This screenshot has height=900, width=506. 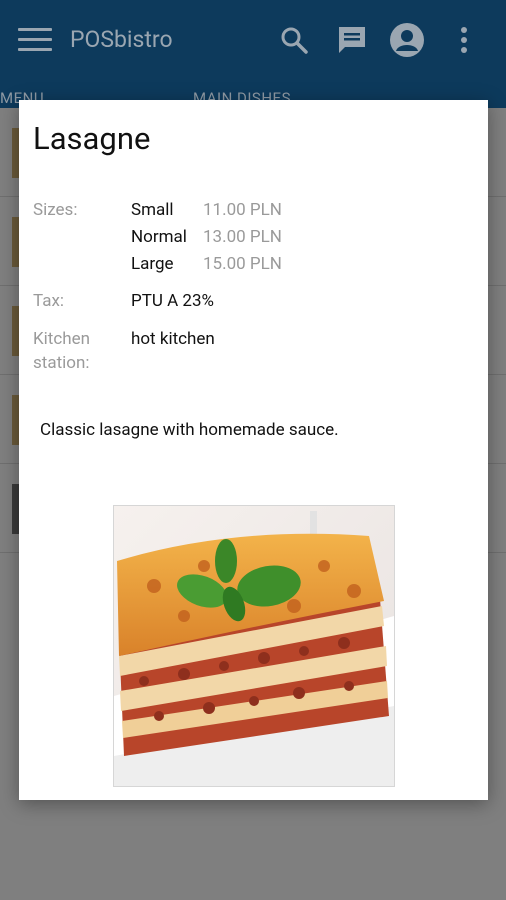 What do you see at coordinates (242, 210) in the screenshot?
I see `size-price: 11.00 PLN` at bounding box center [242, 210].